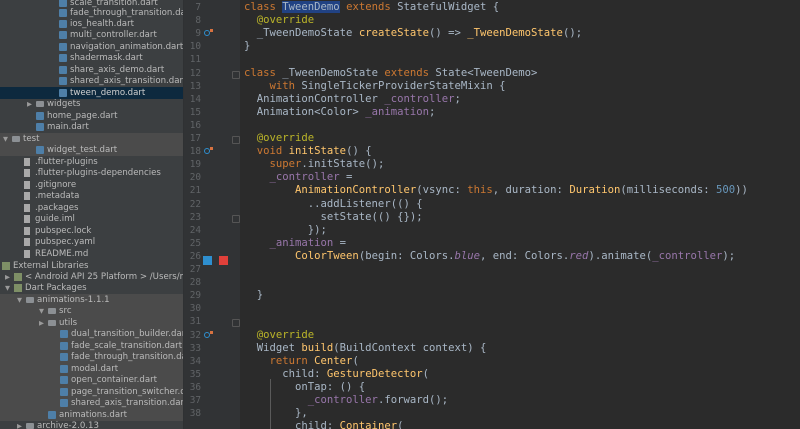 This screenshot has height=429, width=800. I want to click on code-line: void initState() {, so click(308, 151).